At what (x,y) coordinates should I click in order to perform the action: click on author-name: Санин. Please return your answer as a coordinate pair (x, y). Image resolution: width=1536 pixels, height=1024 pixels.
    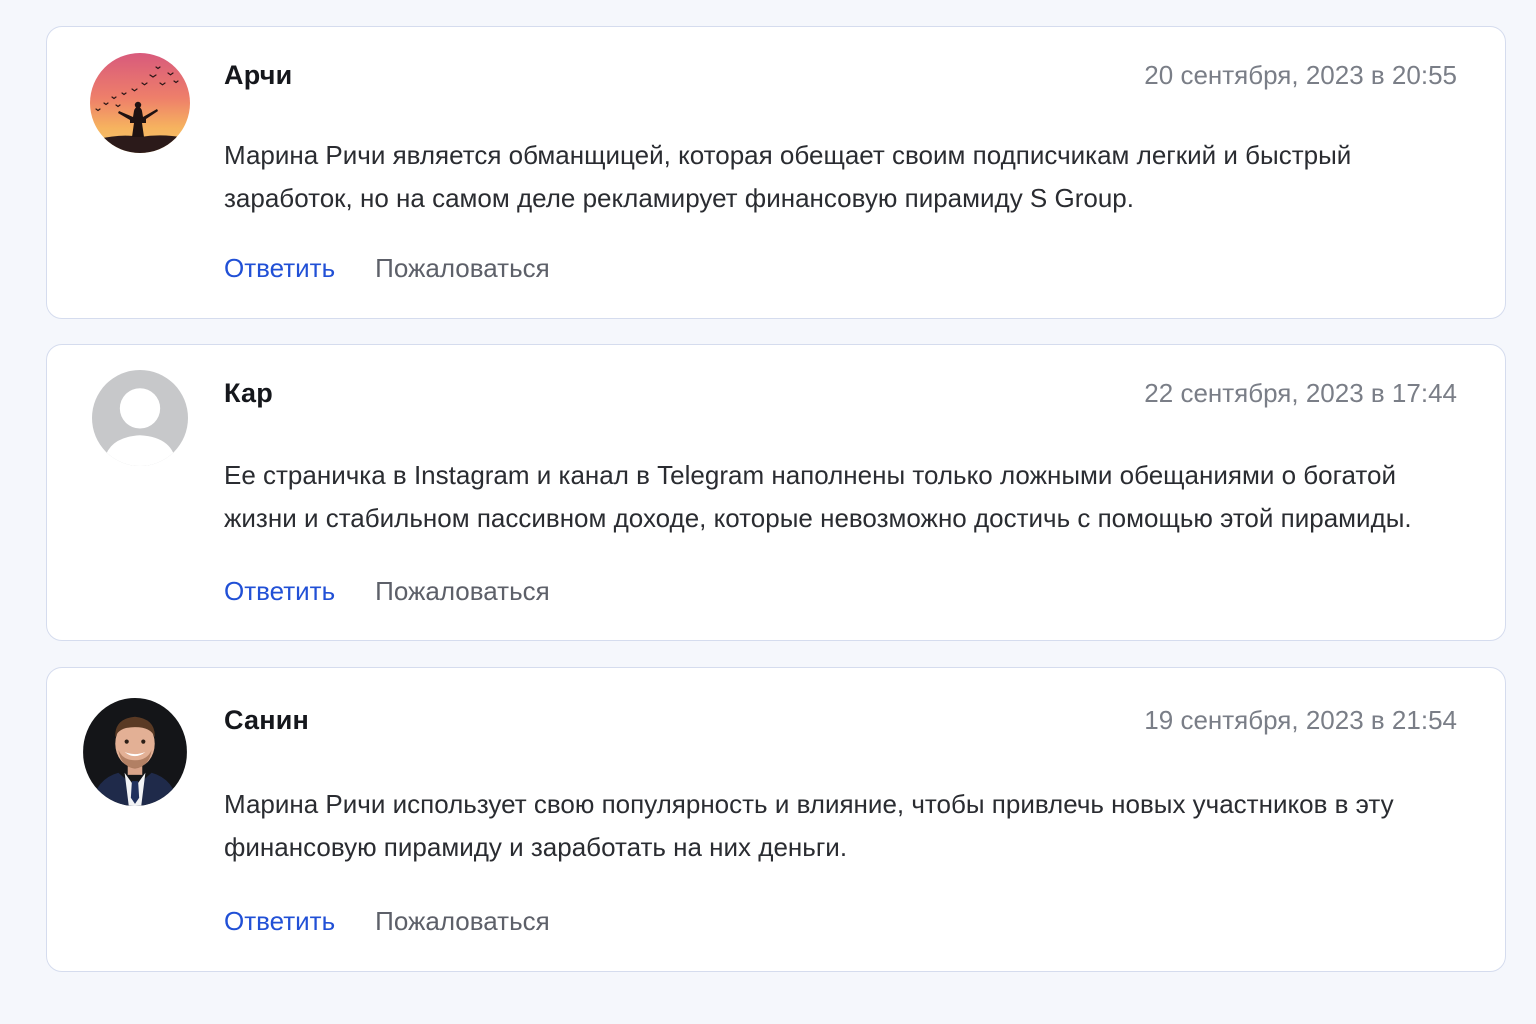
    Looking at the image, I should click on (267, 720).